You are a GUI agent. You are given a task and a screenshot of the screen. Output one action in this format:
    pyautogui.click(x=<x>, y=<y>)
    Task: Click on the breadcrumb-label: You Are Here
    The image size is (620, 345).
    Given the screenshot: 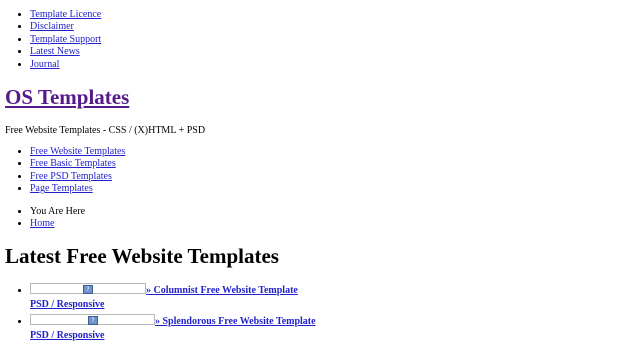 What is the action you would take?
    pyautogui.click(x=57, y=212)
    